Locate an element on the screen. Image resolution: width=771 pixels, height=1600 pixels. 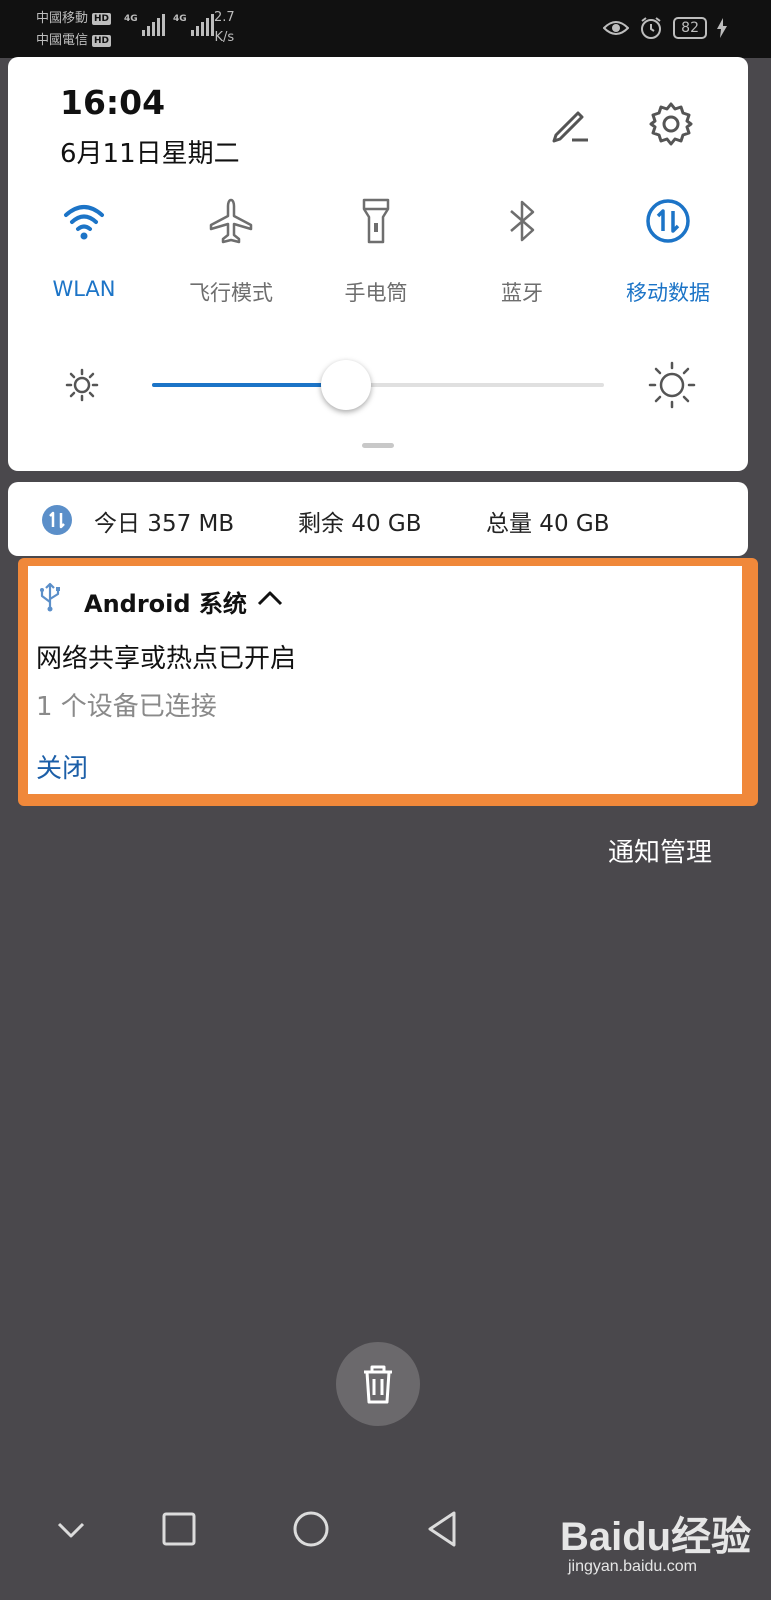
trash-icon is located at coordinates (378, 1384).